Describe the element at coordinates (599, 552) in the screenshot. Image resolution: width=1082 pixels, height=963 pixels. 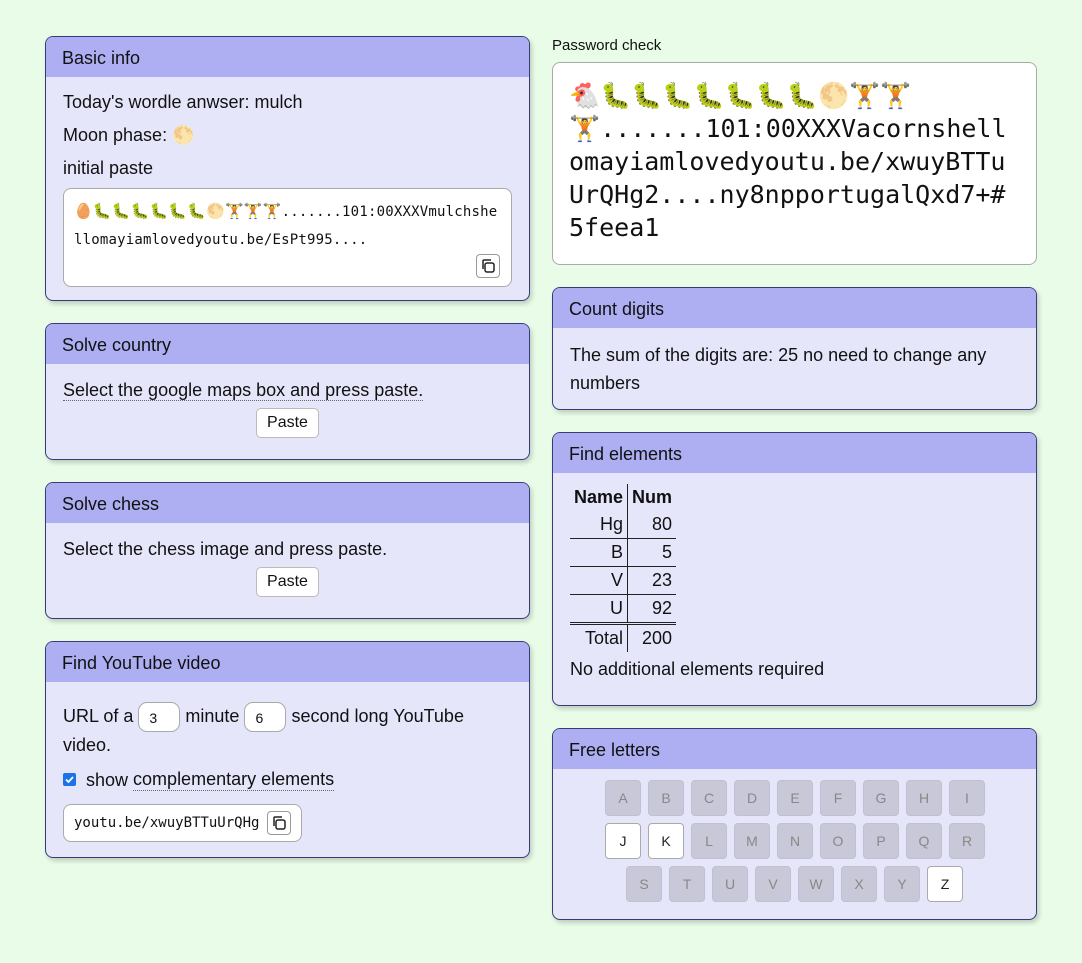
I see `element-name: B` at that location.